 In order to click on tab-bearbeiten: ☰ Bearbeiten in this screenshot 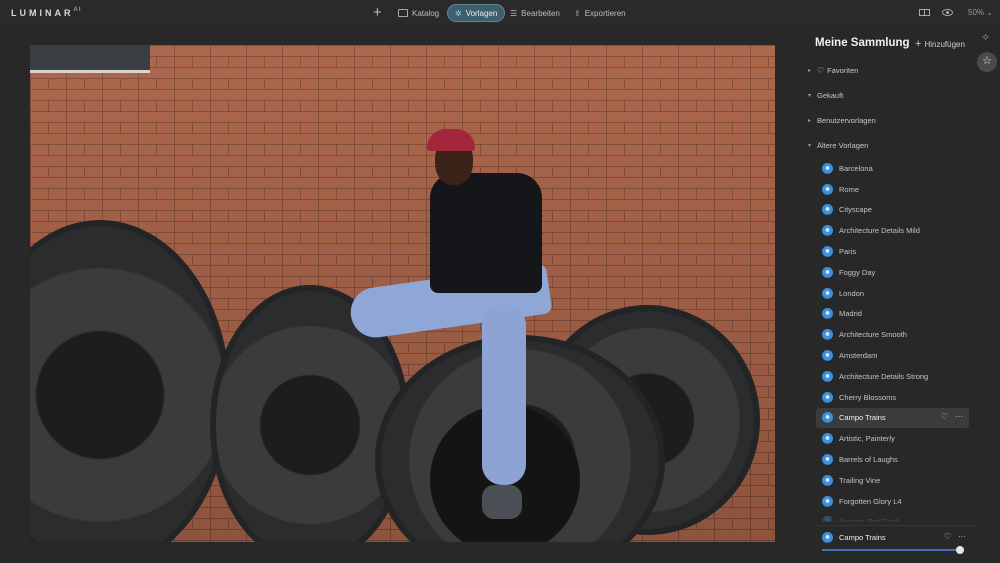, I will do `click(535, 13)`.